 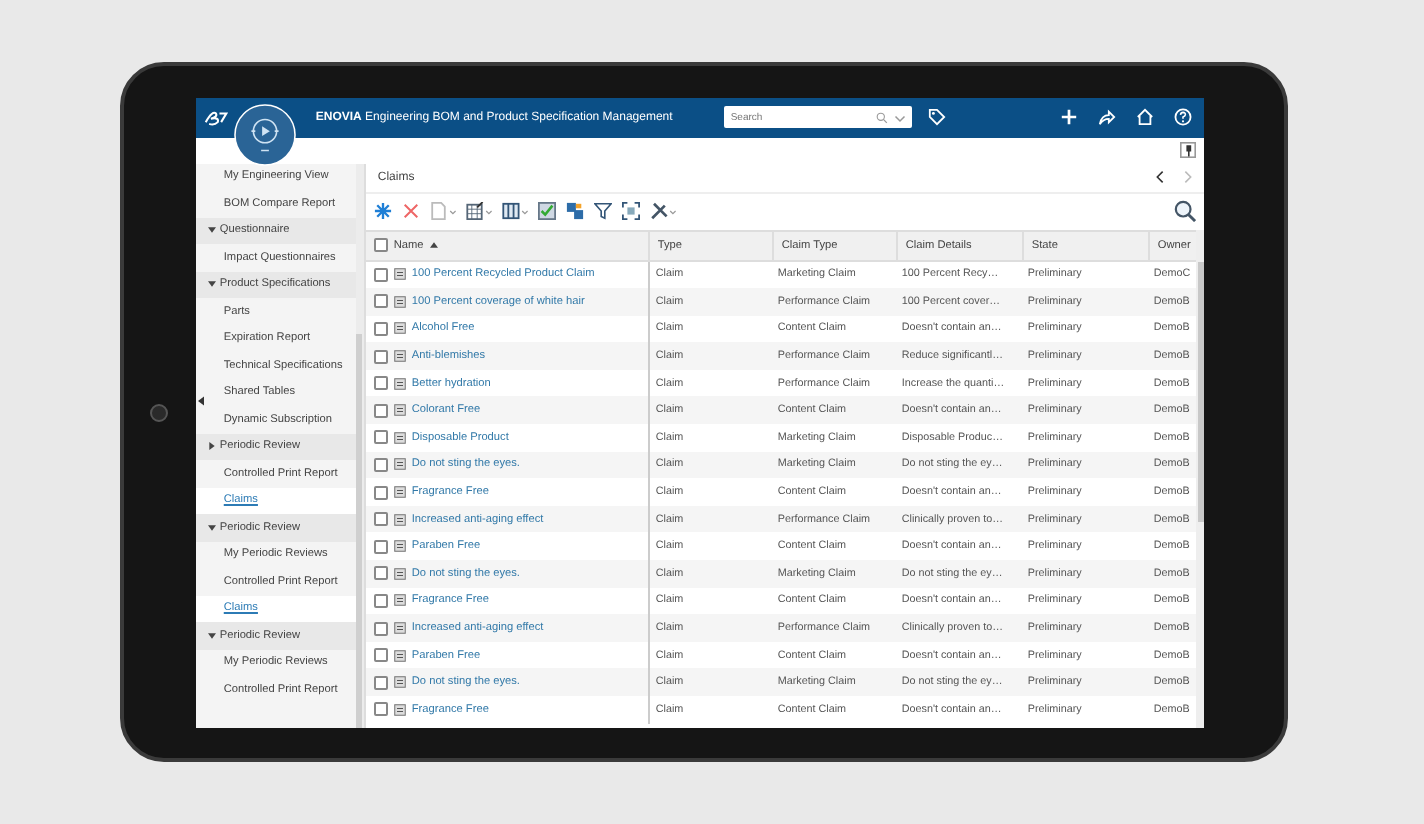 What do you see at coordinates (514, 211) in the screenshot?
I see `columns-icon` at bounding box center [514, 211].